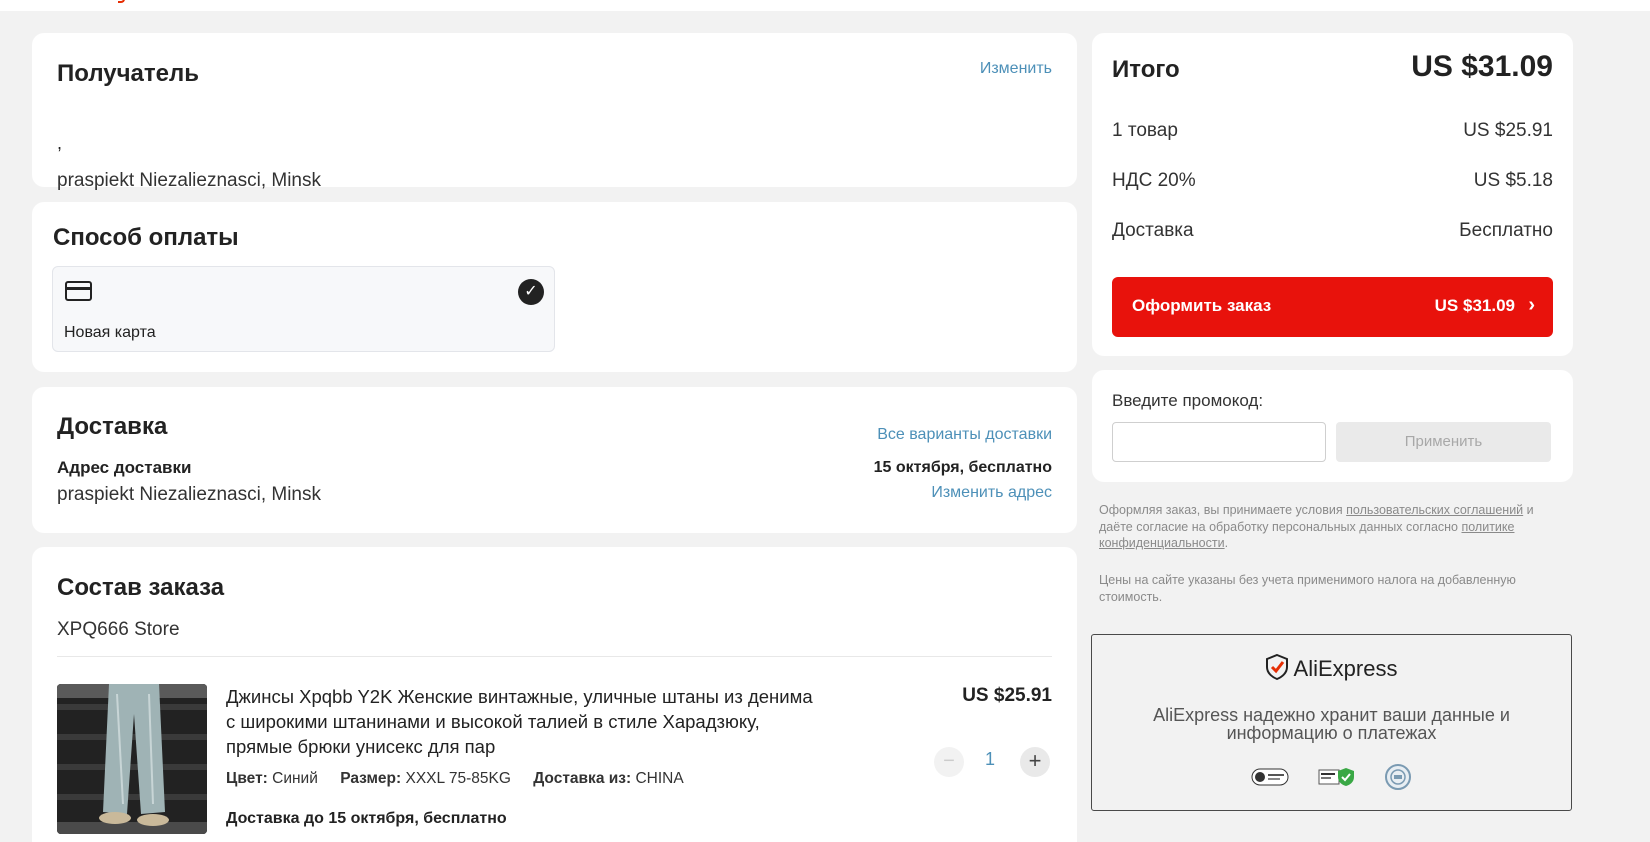 The height and width of the screenshot is (842, 1650). What do you see at coordinates (1202, 305) in the screenshot?
I see `checkout-label: Оформить заказ` at bounding box center [1202, 305].